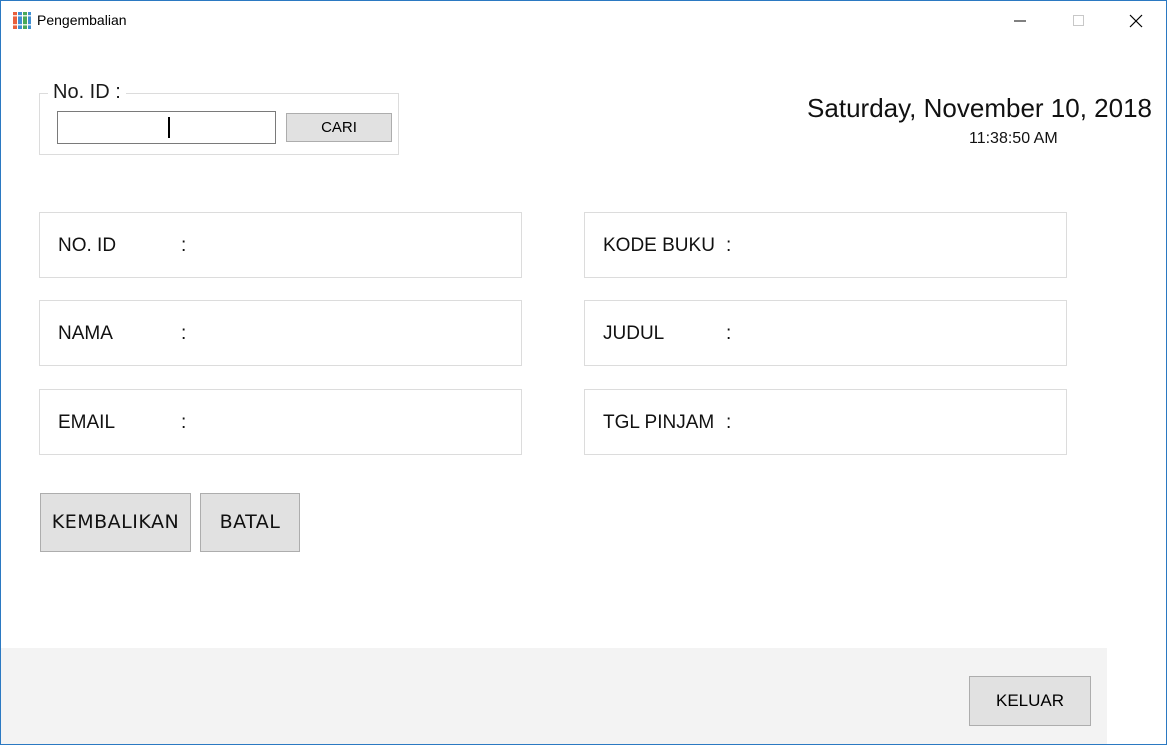  Describe the element at coordinates (634, 333) in the screenshot. I see `book-title-label: JUDUL` at that location.